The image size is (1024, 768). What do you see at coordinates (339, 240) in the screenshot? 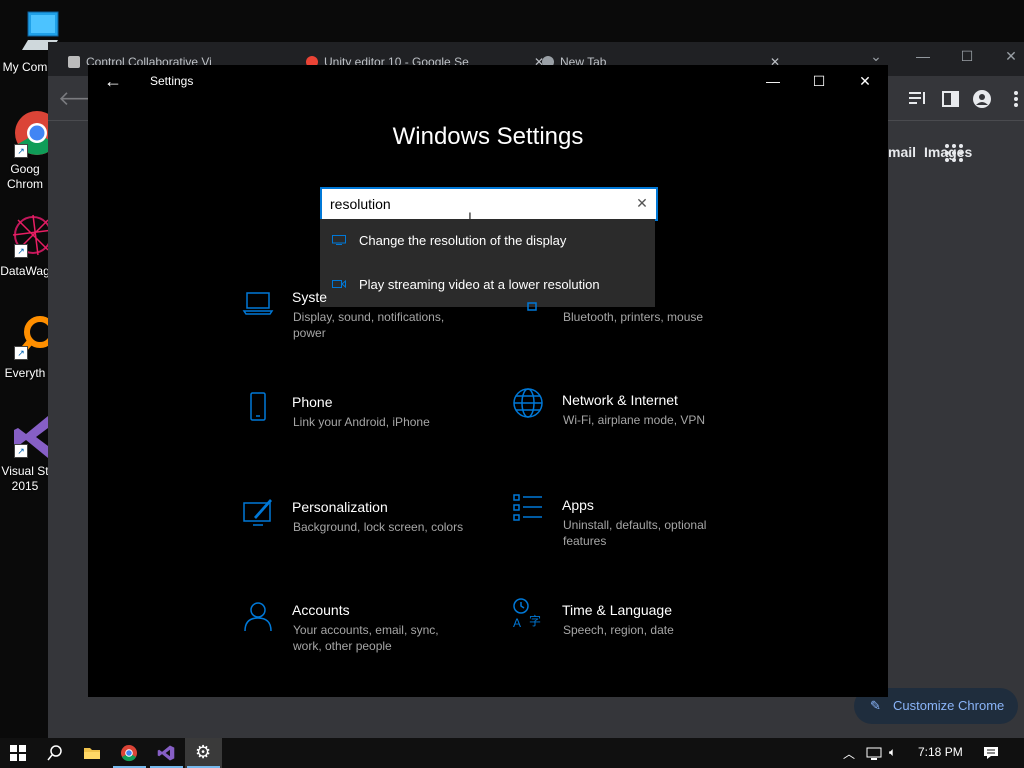
I see `monitor-icon` at bounding box center [339, 240].